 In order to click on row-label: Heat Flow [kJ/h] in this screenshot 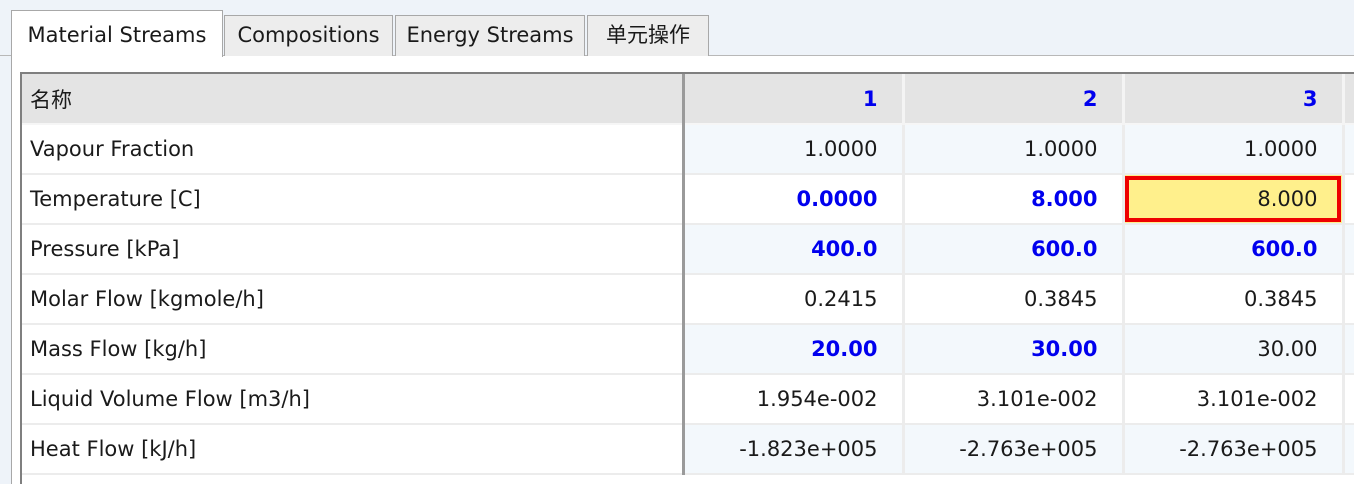, I will do `click(353, 449)`.